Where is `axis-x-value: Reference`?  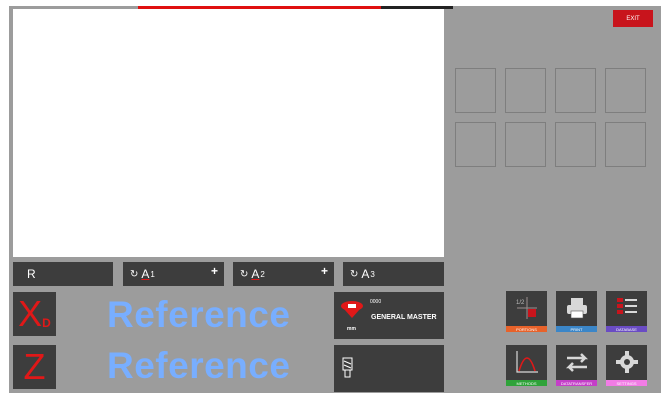 axis-x-value: Reference is located at coordinates (199, 314).